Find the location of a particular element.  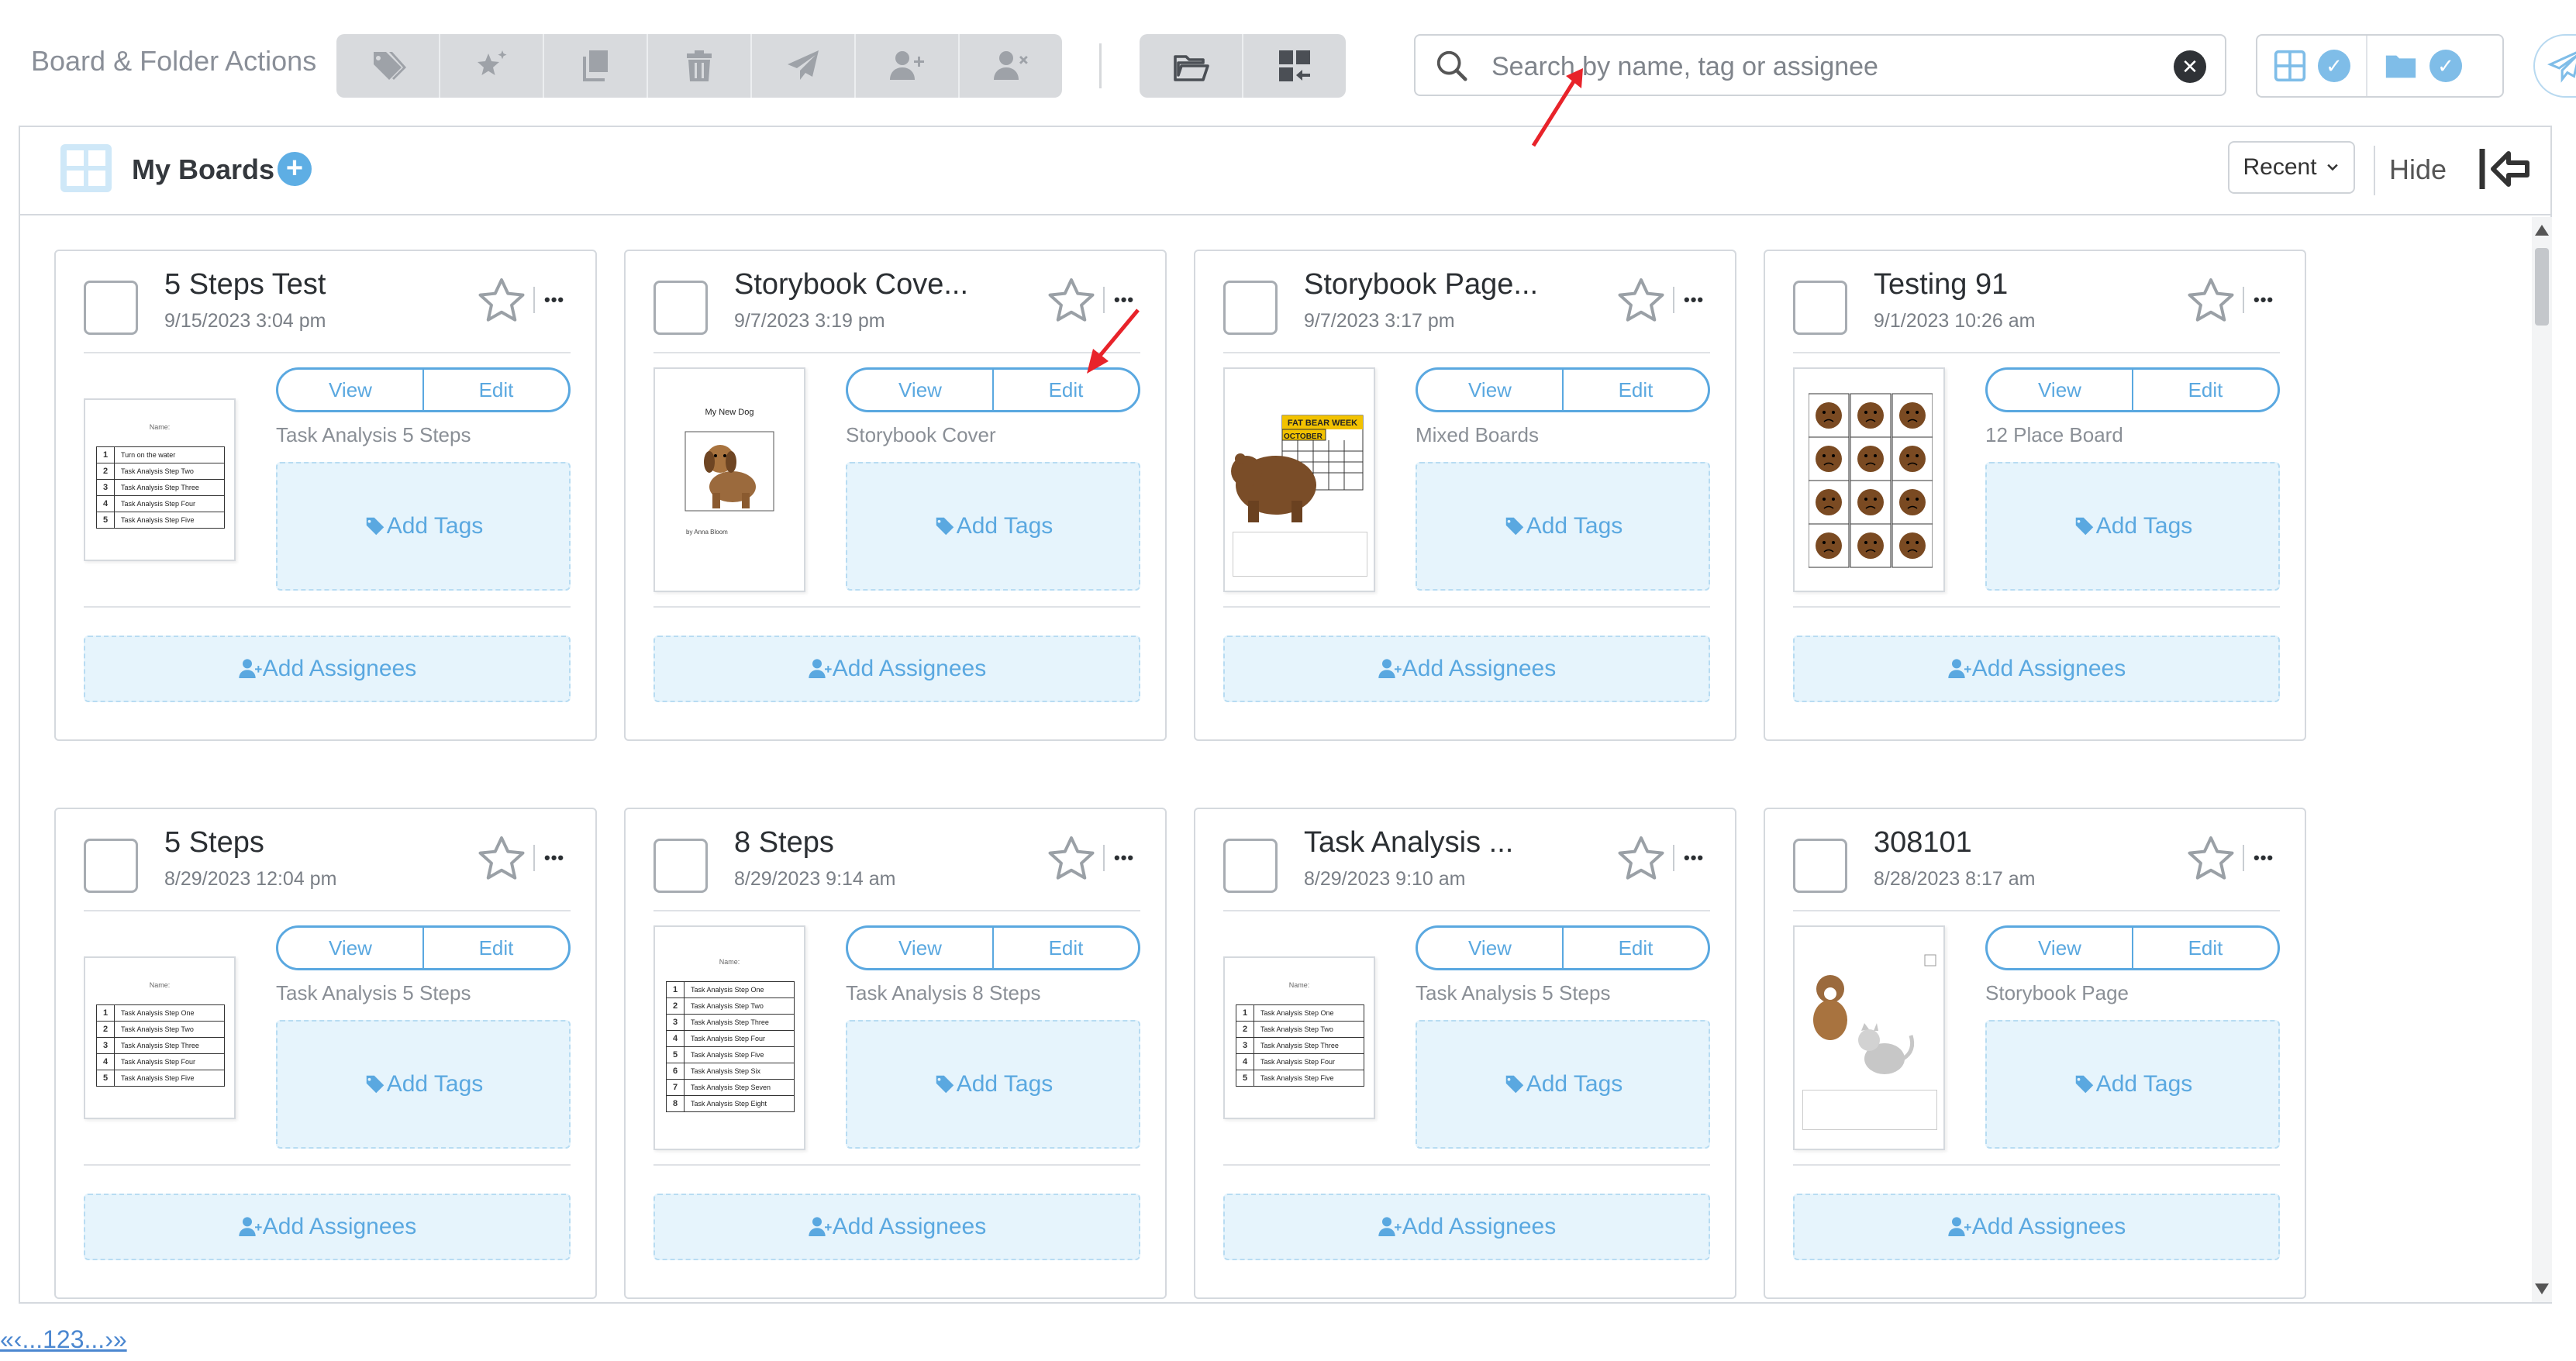

board-thumbnail: FAT BEAR WEEK OCTOBER is located at coordinates (1299, 479).